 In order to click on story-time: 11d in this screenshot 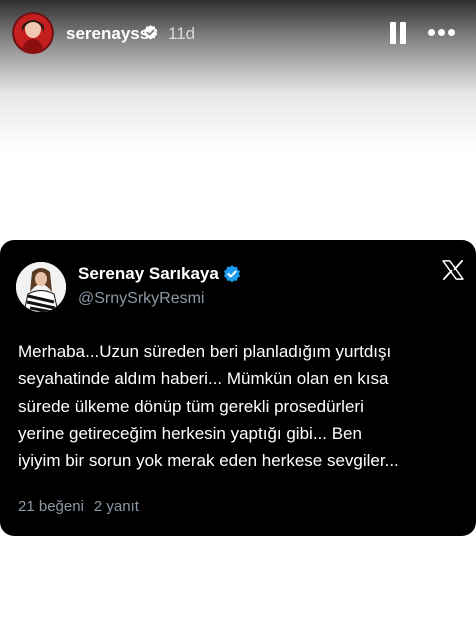, I will do `click(182, 33)`.